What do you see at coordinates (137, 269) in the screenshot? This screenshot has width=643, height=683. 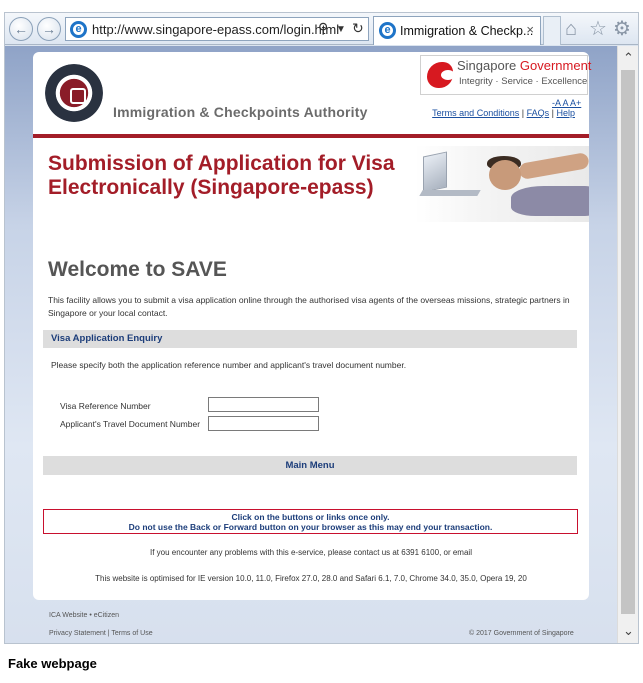 I see `welcome-heading: Welcome to SAVE` at bounding box center [137, 269].